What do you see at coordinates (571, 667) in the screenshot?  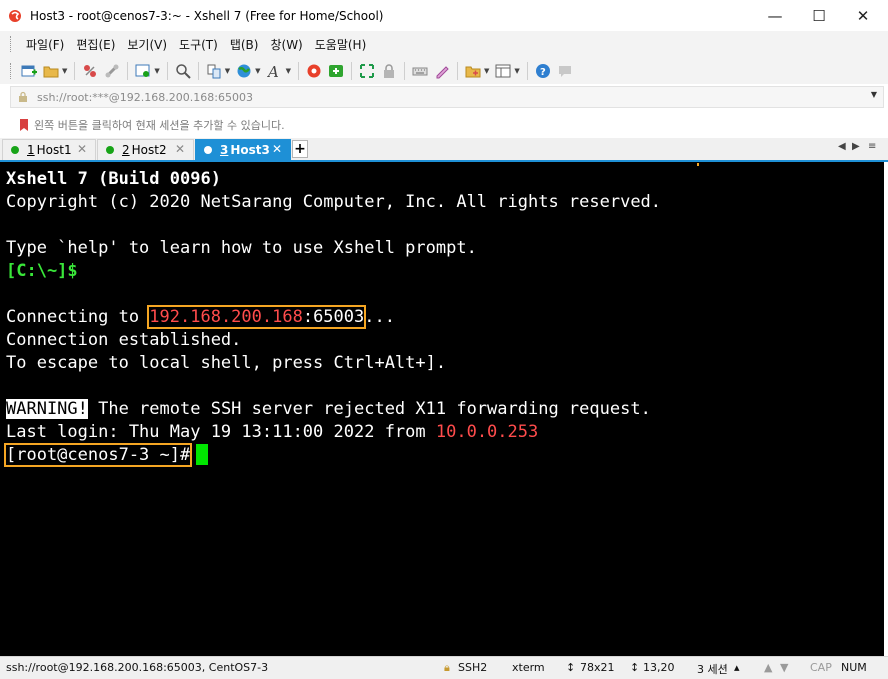 I see `size-icon: ↕` at bounding box center [571, 667].